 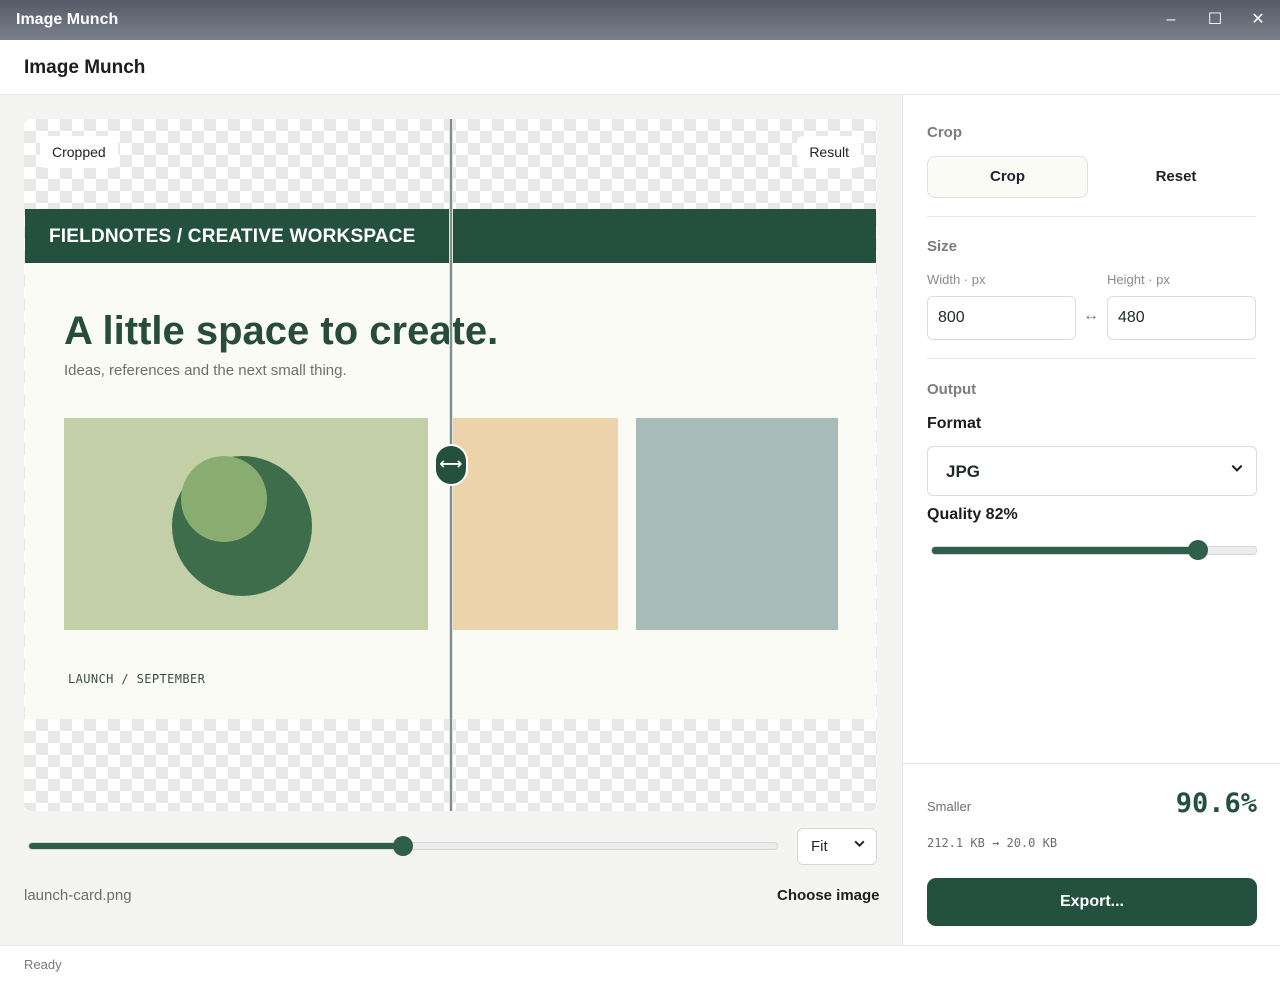 I want to click on quality-label: Quality 82%, so click(x=972, y=514).